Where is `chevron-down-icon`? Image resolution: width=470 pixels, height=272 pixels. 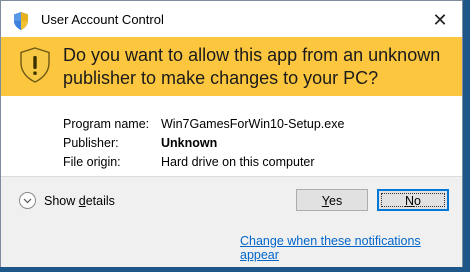 chevron-down-icon is located at coordinates (27, 200).